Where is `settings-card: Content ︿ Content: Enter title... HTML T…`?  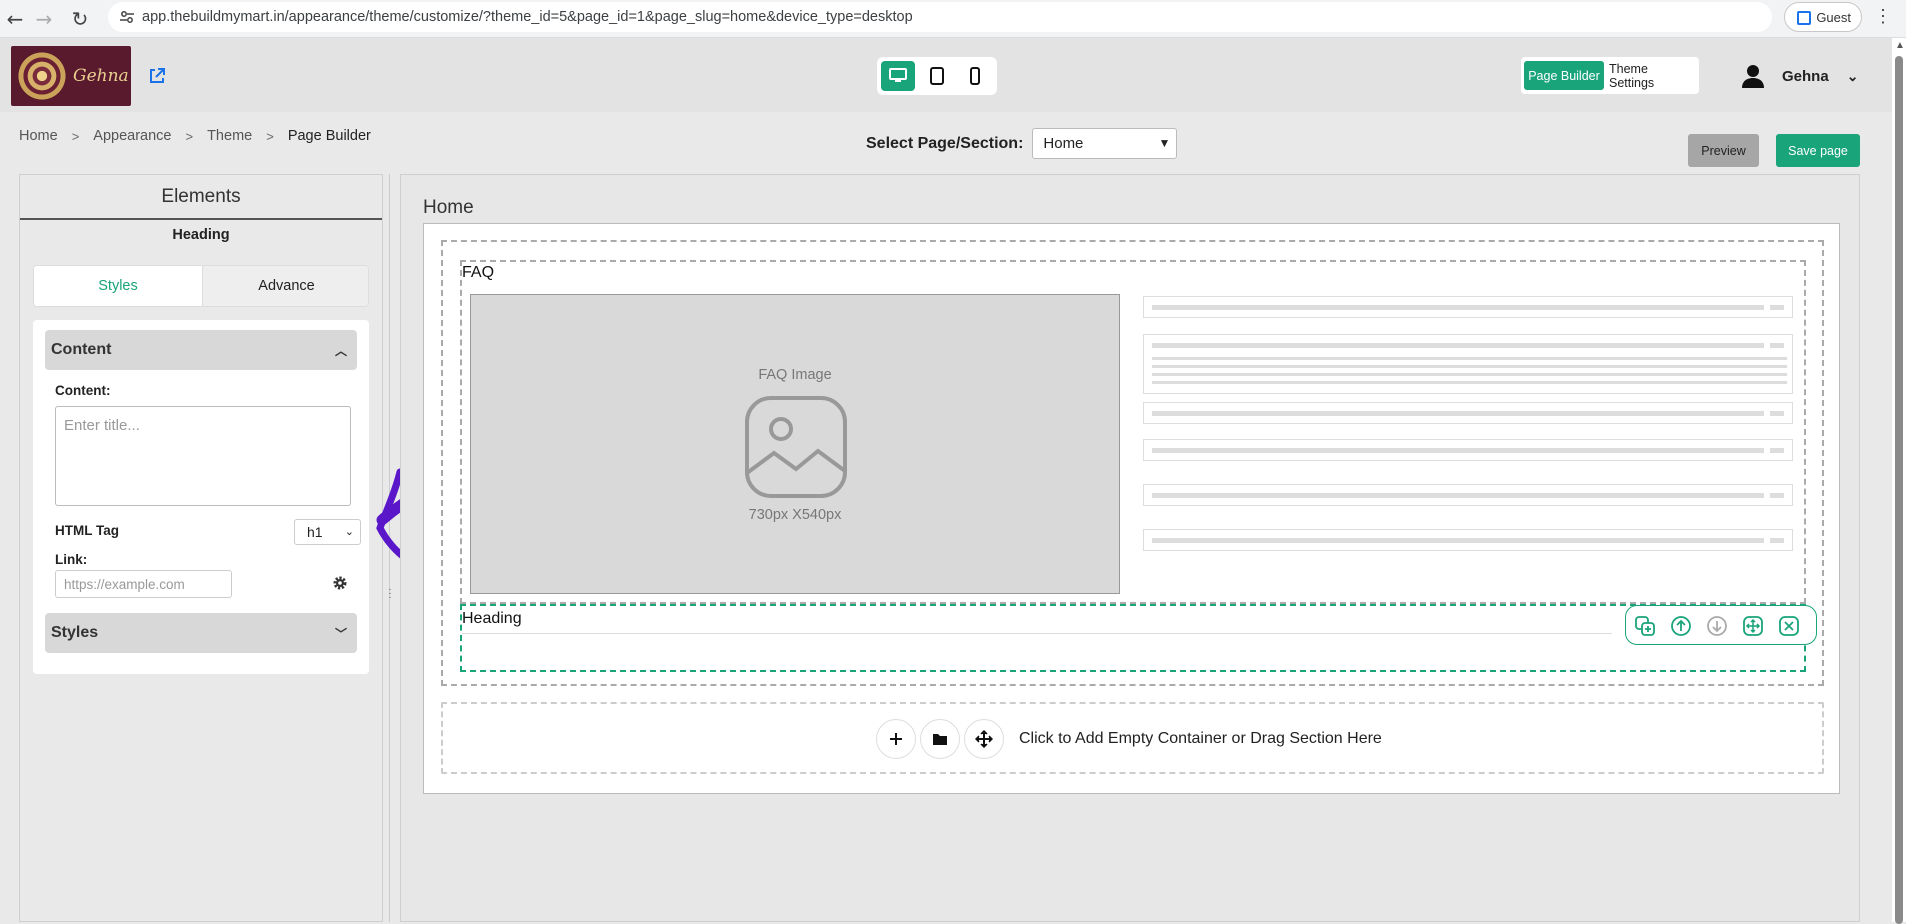 settings-card: Content ︿ Content: Enter title... HTML T… is located at coordinates (201, 497).